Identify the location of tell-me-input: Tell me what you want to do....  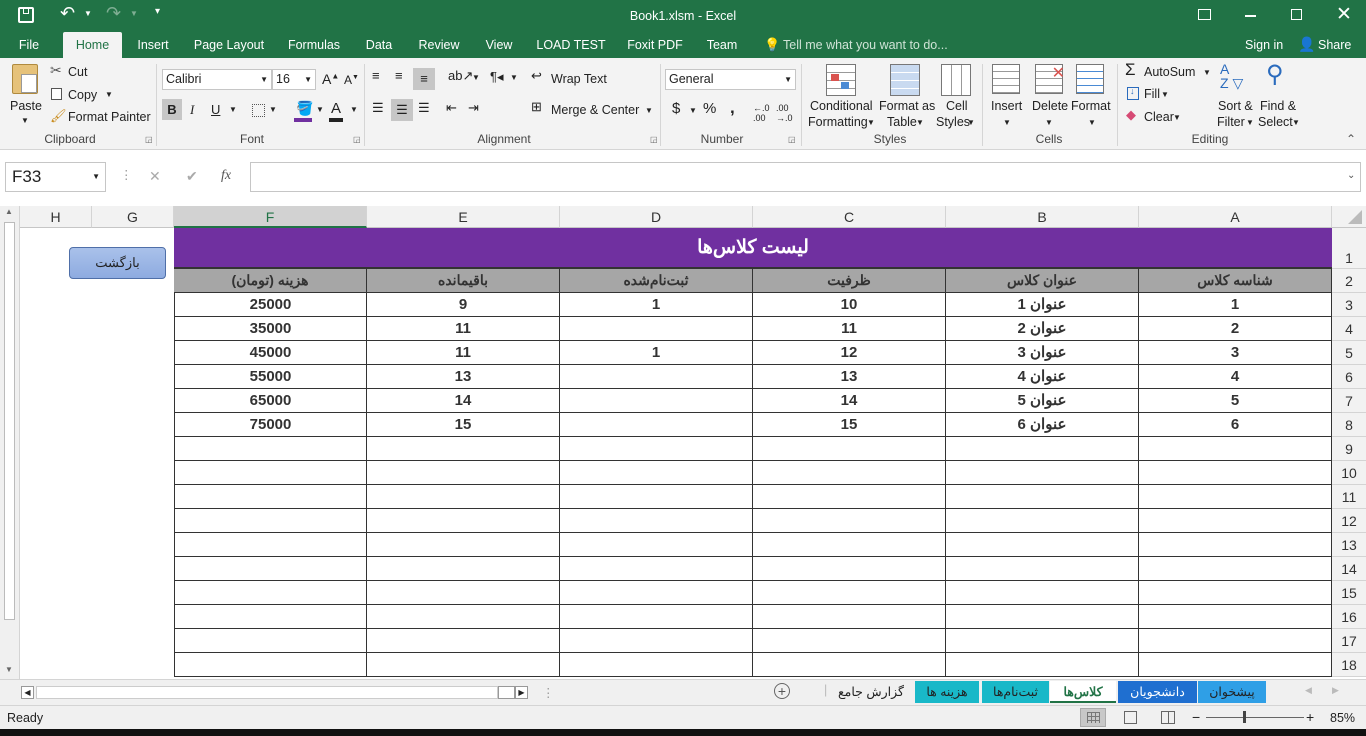
(865, 45).